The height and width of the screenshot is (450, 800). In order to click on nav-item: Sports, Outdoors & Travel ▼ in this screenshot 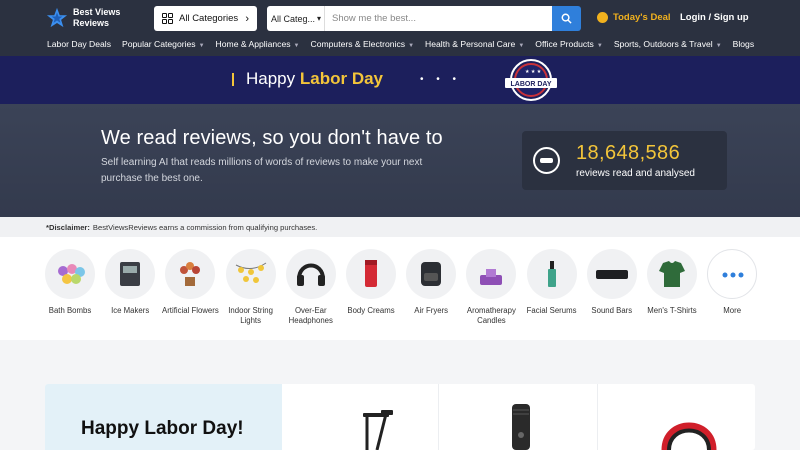, I will do `click(668, 44)`.